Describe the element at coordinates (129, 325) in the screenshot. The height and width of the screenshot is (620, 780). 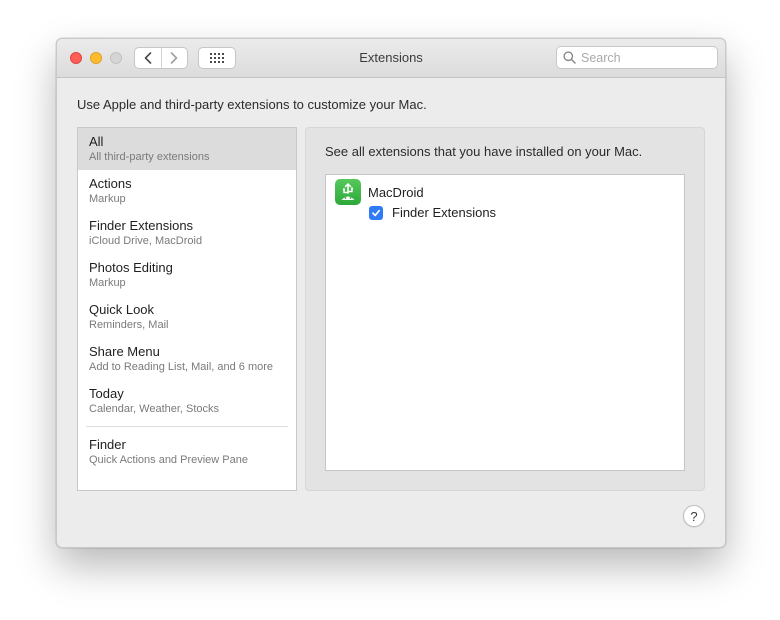
I see `sidebar-item-subtitle: Reminders, Mail` at that location.